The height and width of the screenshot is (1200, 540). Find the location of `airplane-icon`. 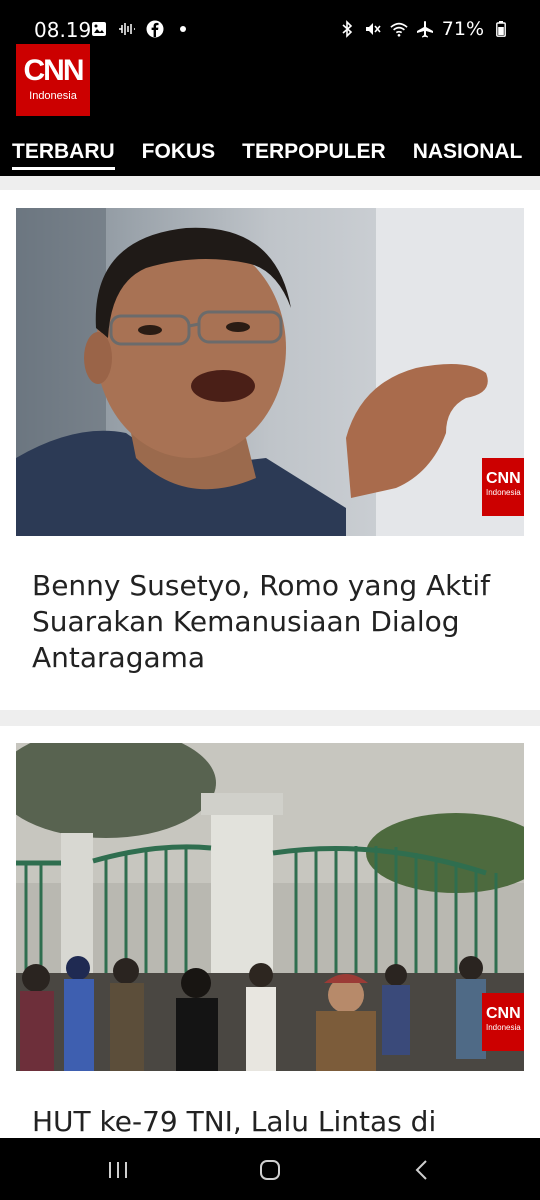

airplane-icon is located at coordinates (425, 29).